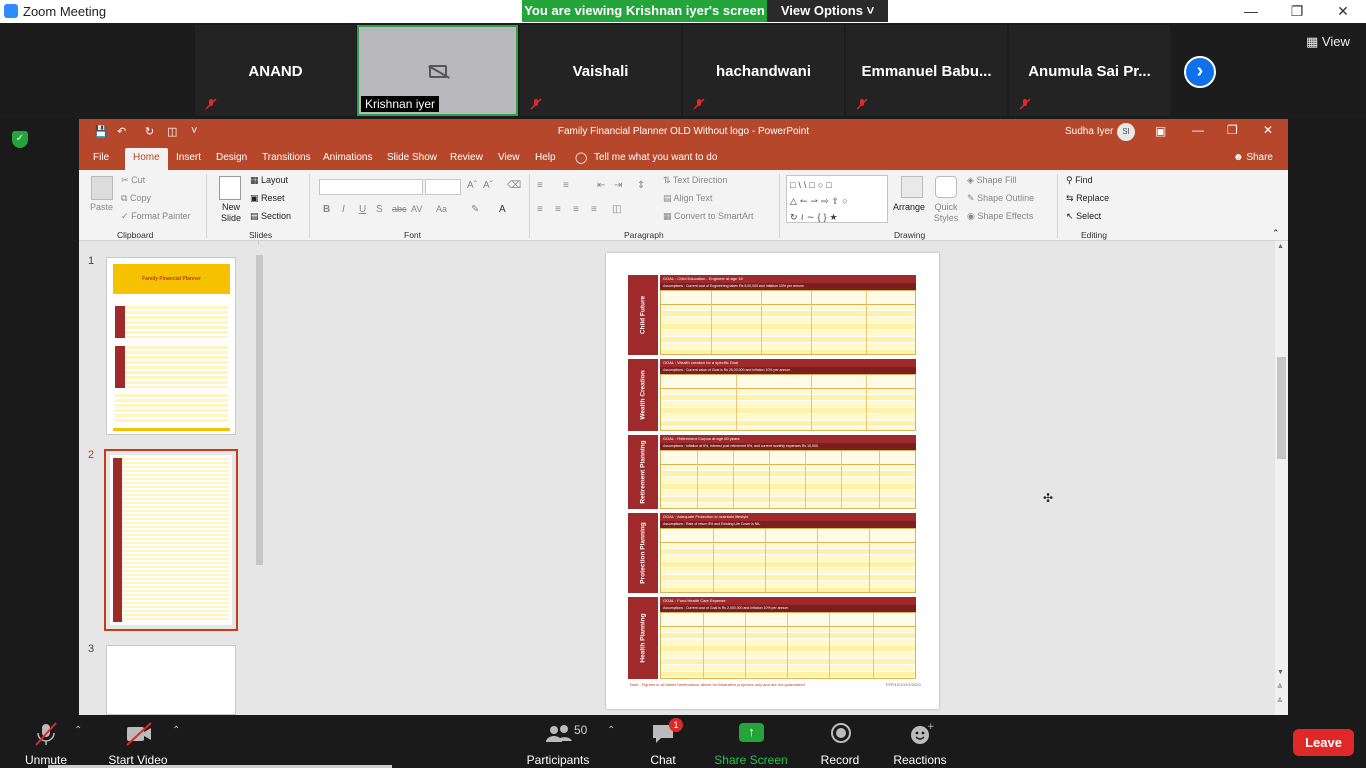 The height and width of the screenshot is (768, 1366). Describe the element at coordinates (171, 346) in the screenshot. I see `slide-thumbnail-1: Family Financial Planner` at that location.